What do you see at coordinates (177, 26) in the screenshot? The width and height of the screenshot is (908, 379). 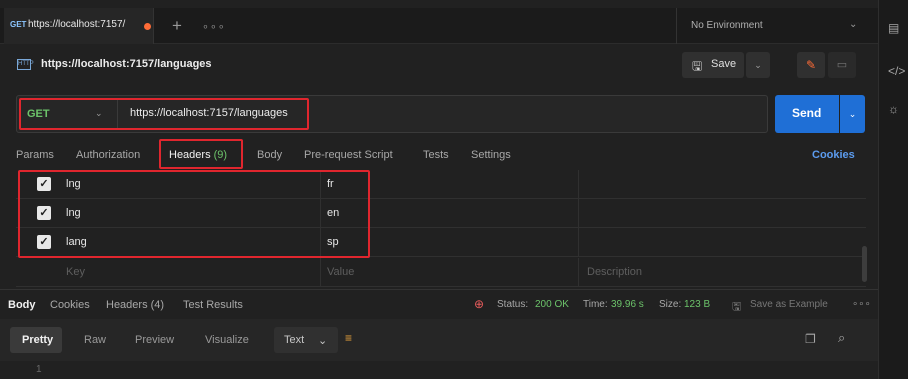 I see `new-tab-plus-icon: +` at bounding box center [177, 26].